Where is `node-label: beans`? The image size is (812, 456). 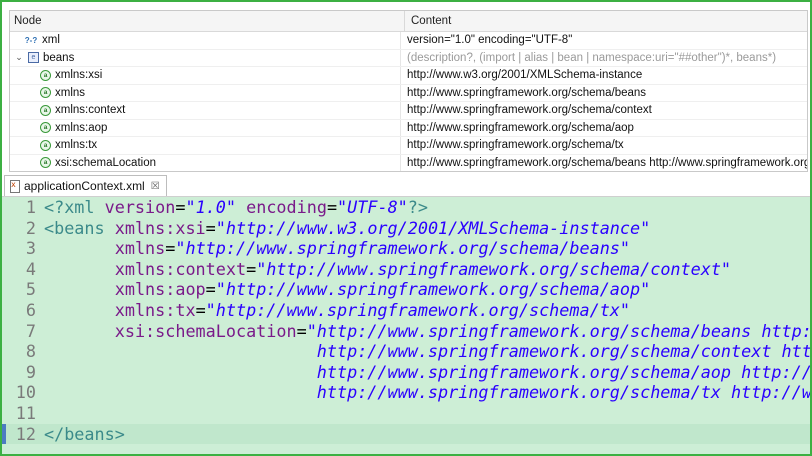
node-label: beans is located at coordinates (59, 57).